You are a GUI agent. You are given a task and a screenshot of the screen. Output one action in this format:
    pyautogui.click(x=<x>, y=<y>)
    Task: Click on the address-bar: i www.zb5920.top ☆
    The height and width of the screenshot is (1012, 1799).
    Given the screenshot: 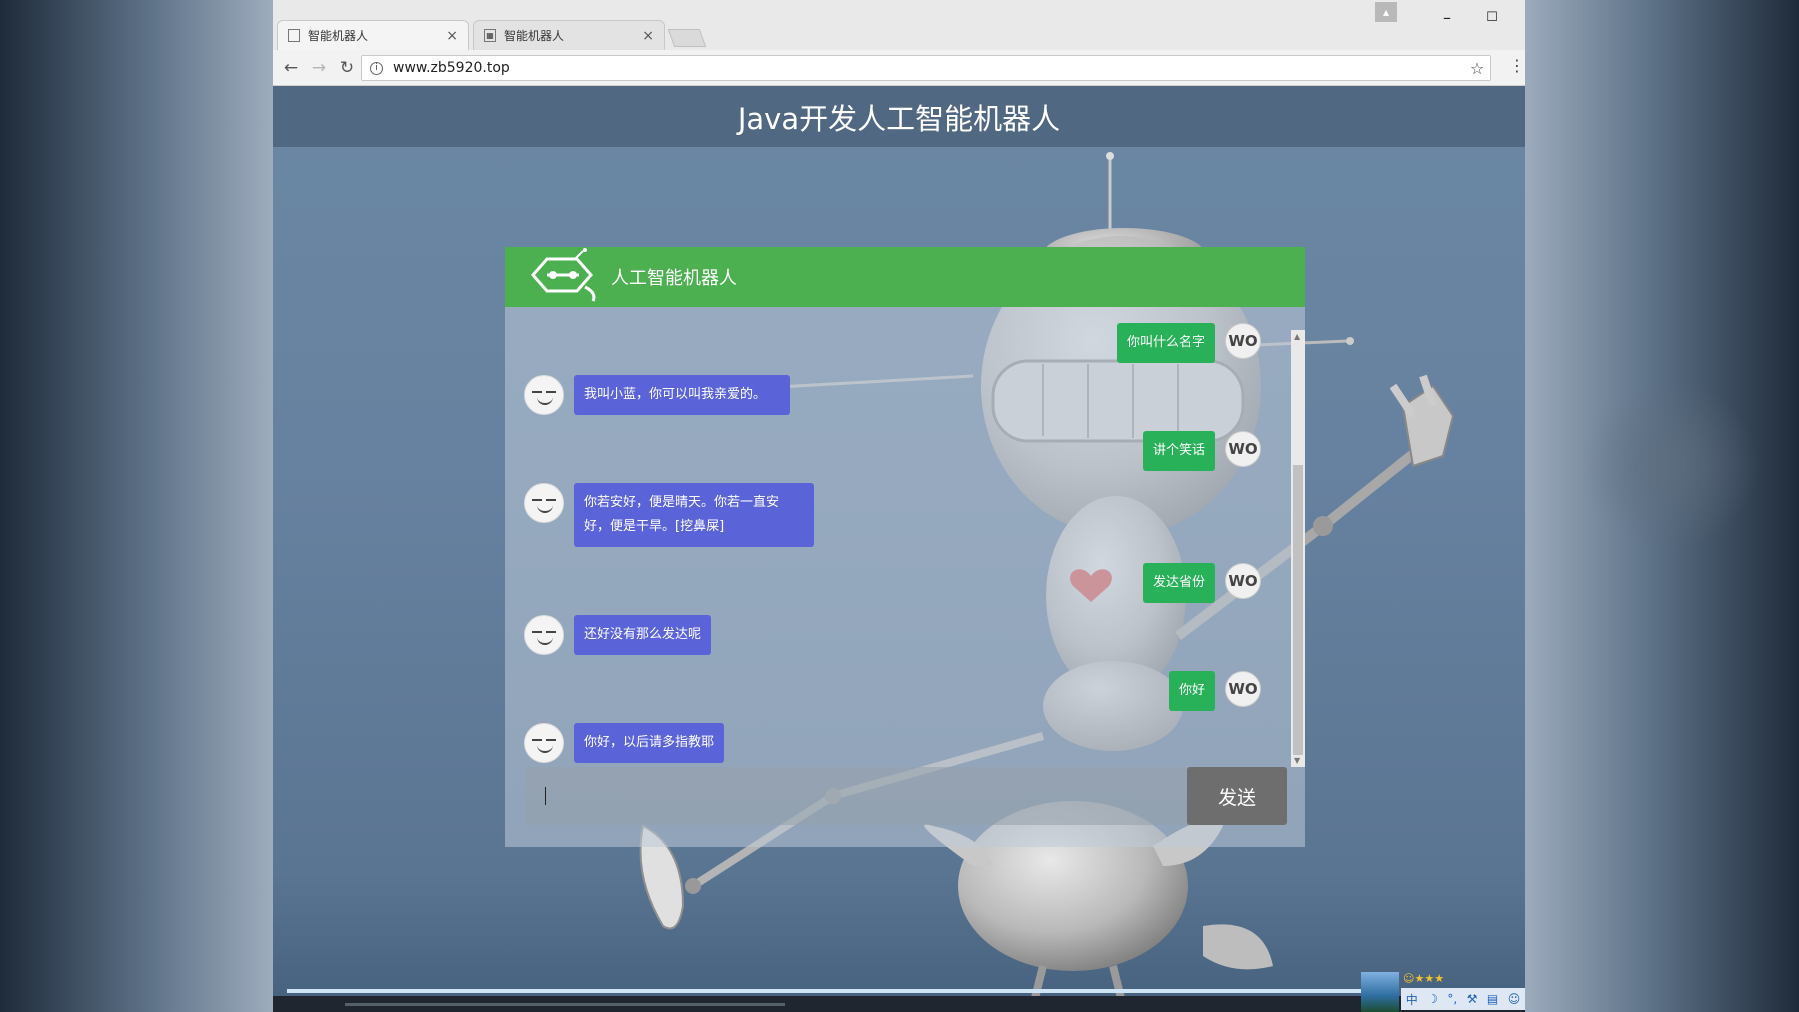 What is the action you would take?
    pyautogui.click(x=926, y=68)
    